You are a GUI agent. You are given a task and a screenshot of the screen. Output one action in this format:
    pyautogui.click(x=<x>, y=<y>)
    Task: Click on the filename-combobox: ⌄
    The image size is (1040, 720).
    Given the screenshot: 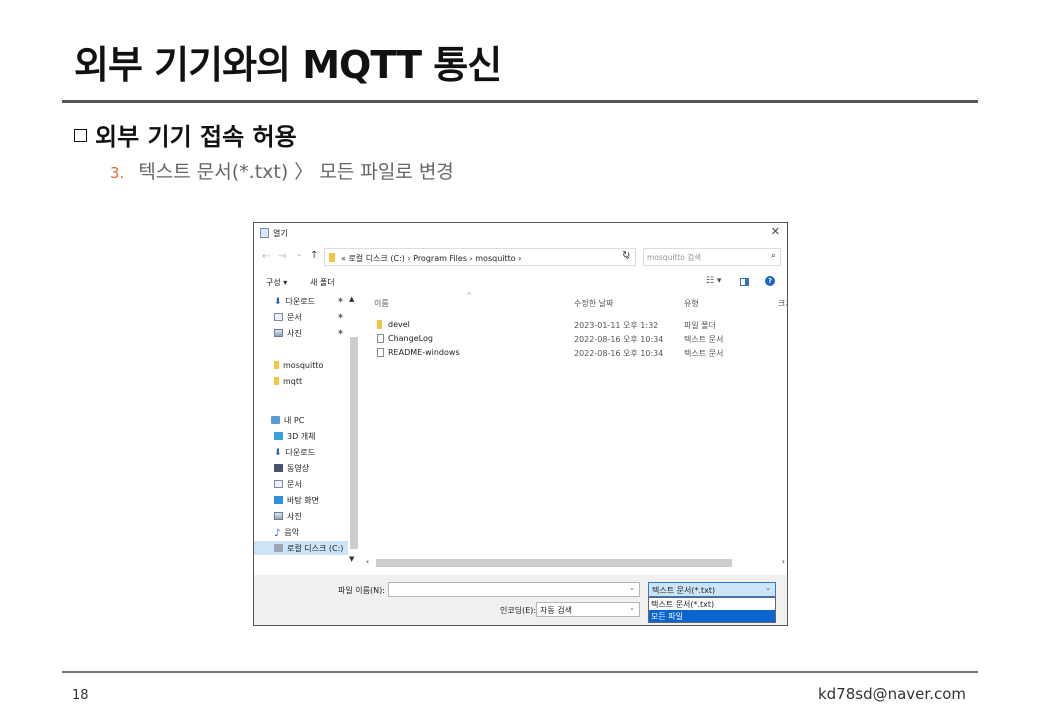 What is the action you would take?
    pyautogui.click(x=514, y=589)
    